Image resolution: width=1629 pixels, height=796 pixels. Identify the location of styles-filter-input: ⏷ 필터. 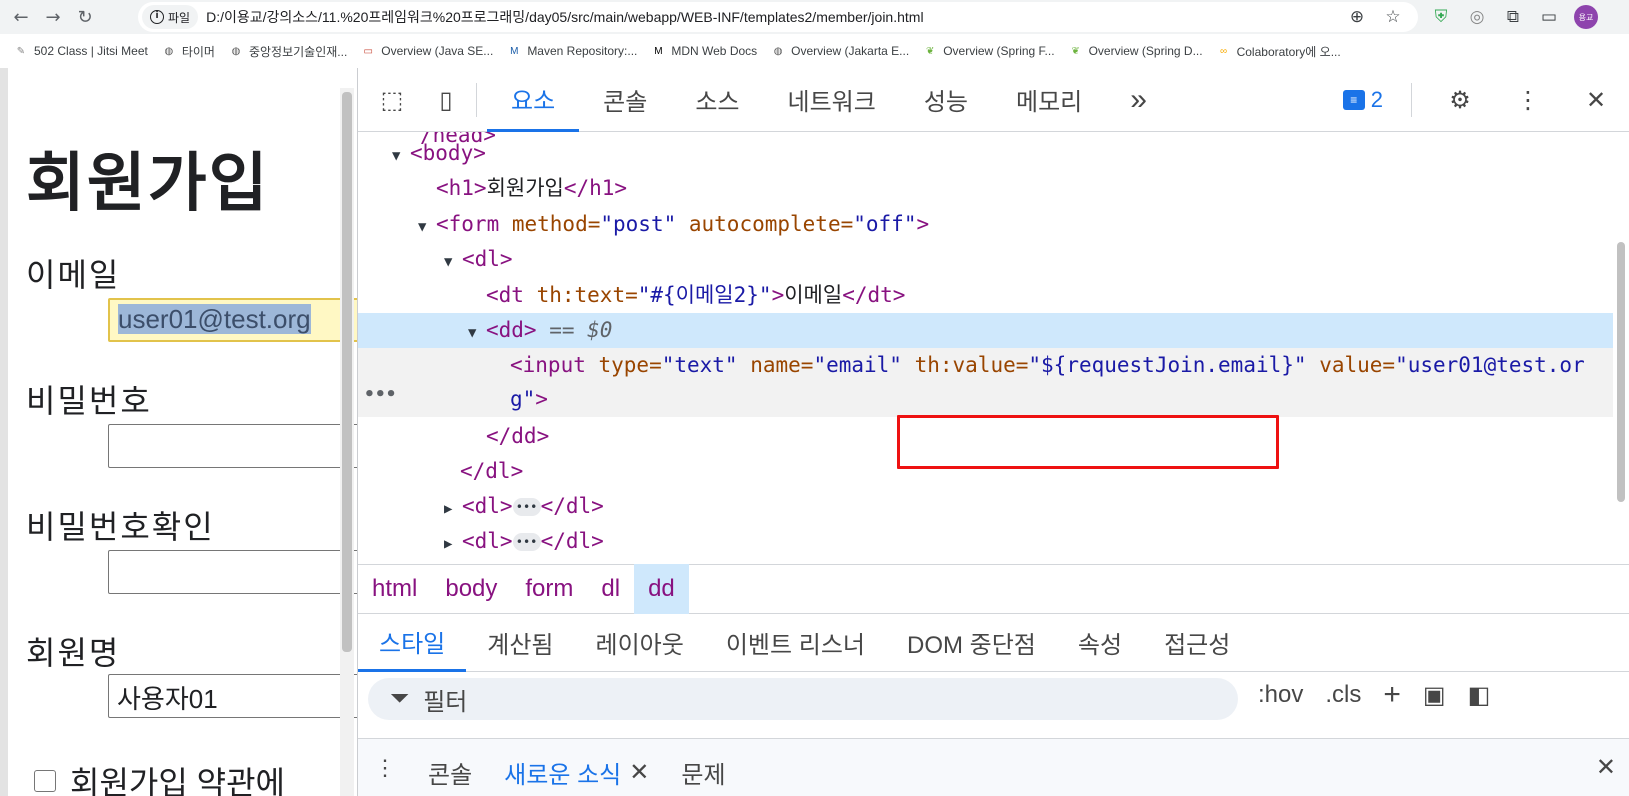
(803, 699).